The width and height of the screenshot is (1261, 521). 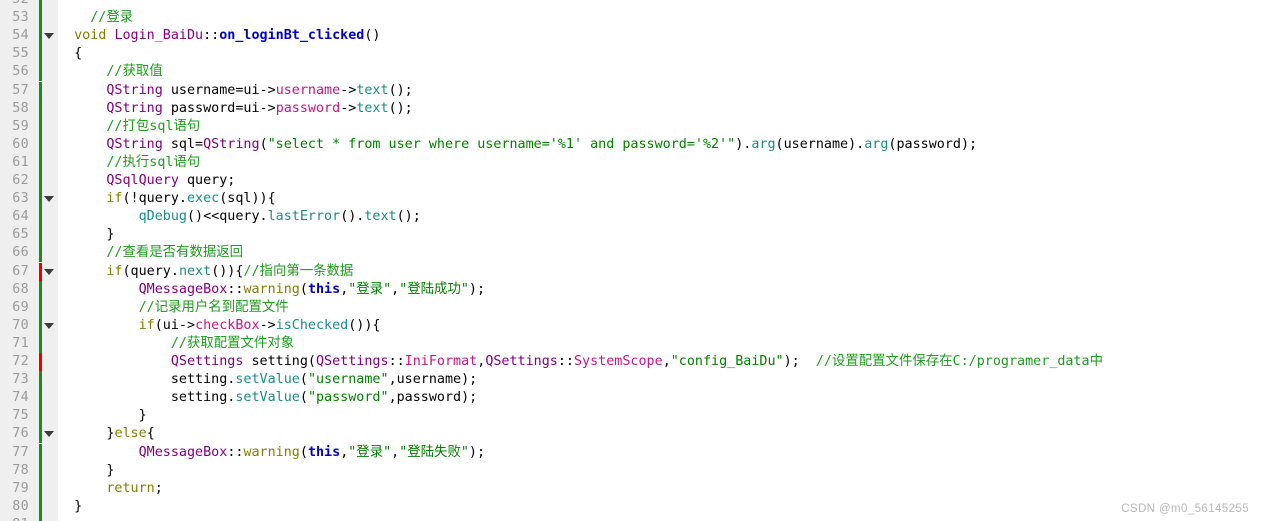 What do you see at coordinates (630, 235) in the screenshot?
I see `code-line: 65 }` at bounding box center [630, 235].